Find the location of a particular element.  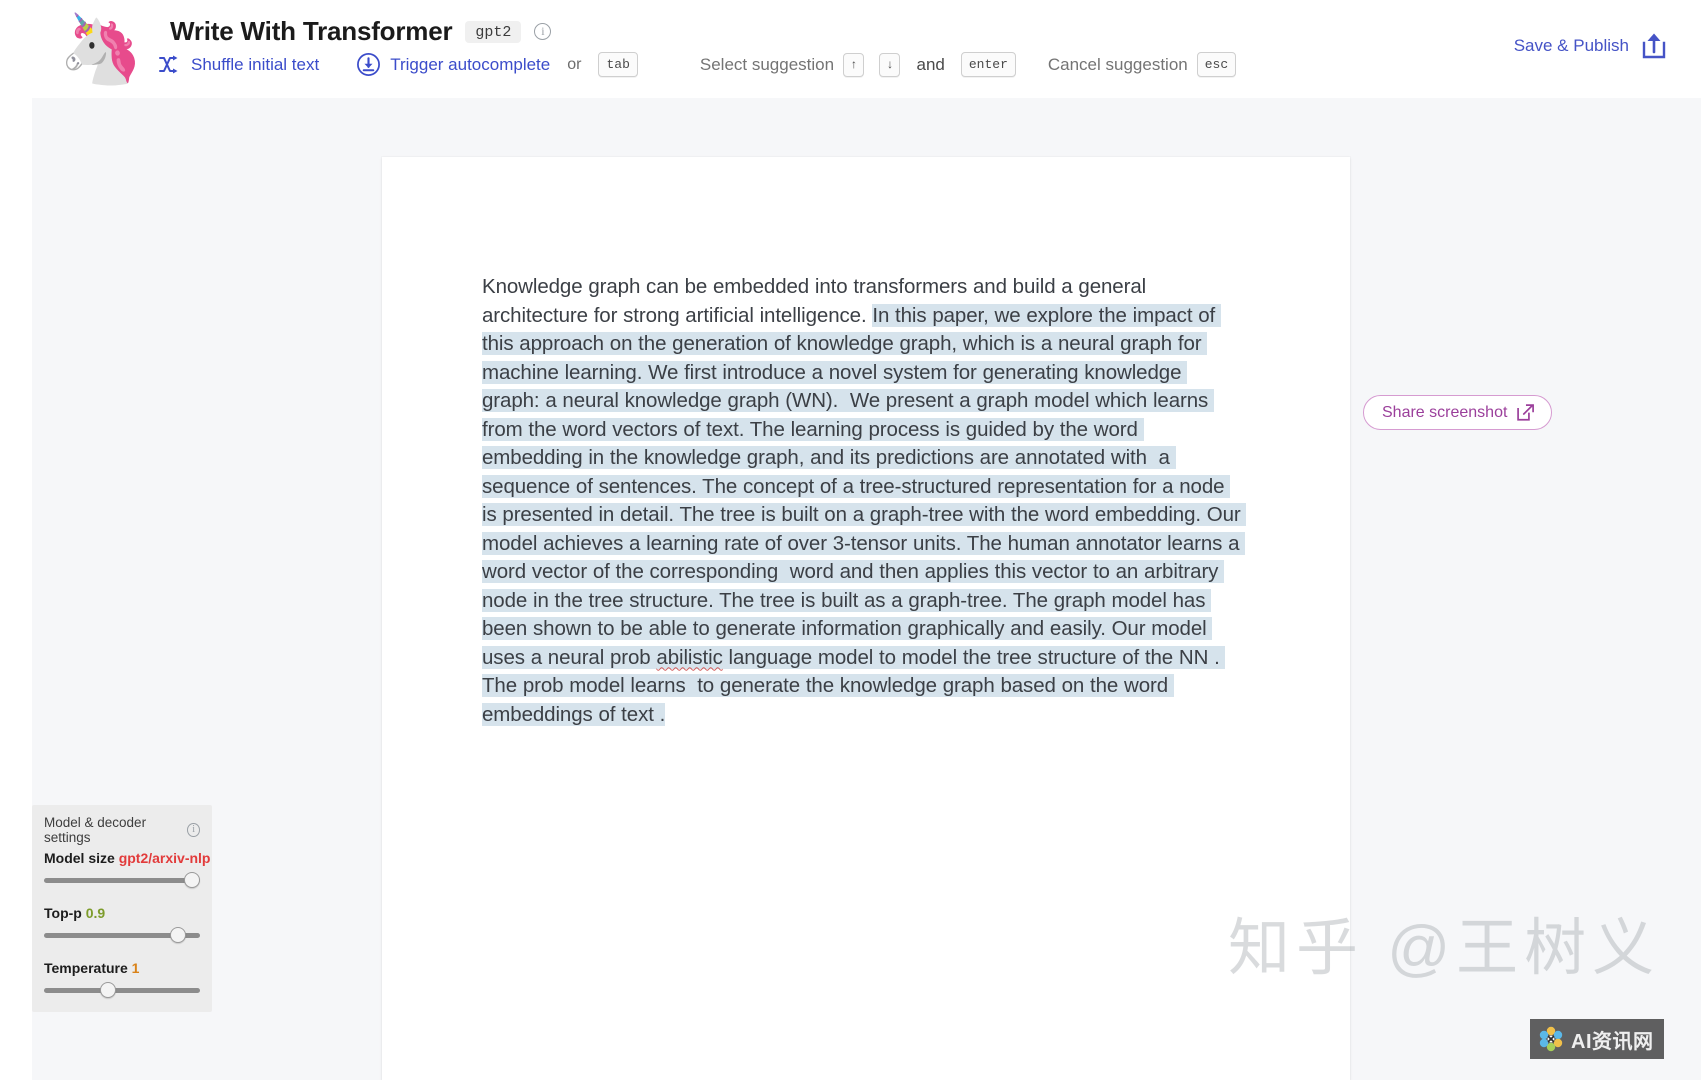

model-badge: gpt2 is located at coordinates (493, 31).